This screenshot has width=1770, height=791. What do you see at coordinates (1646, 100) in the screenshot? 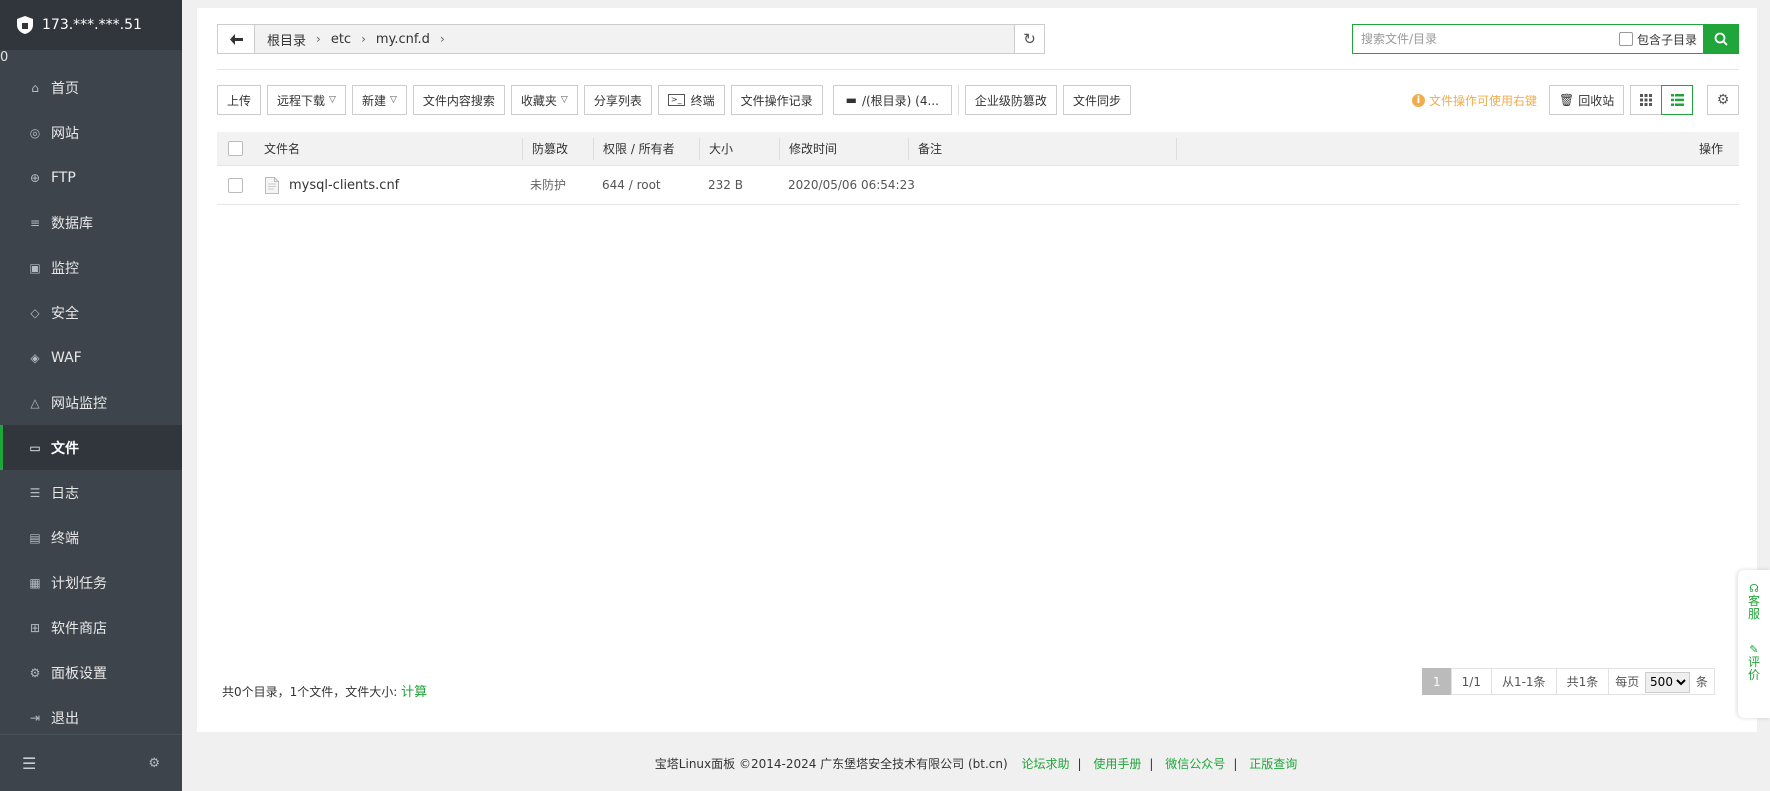
I see `grid-view-button` at bounding box center [1646, 100].